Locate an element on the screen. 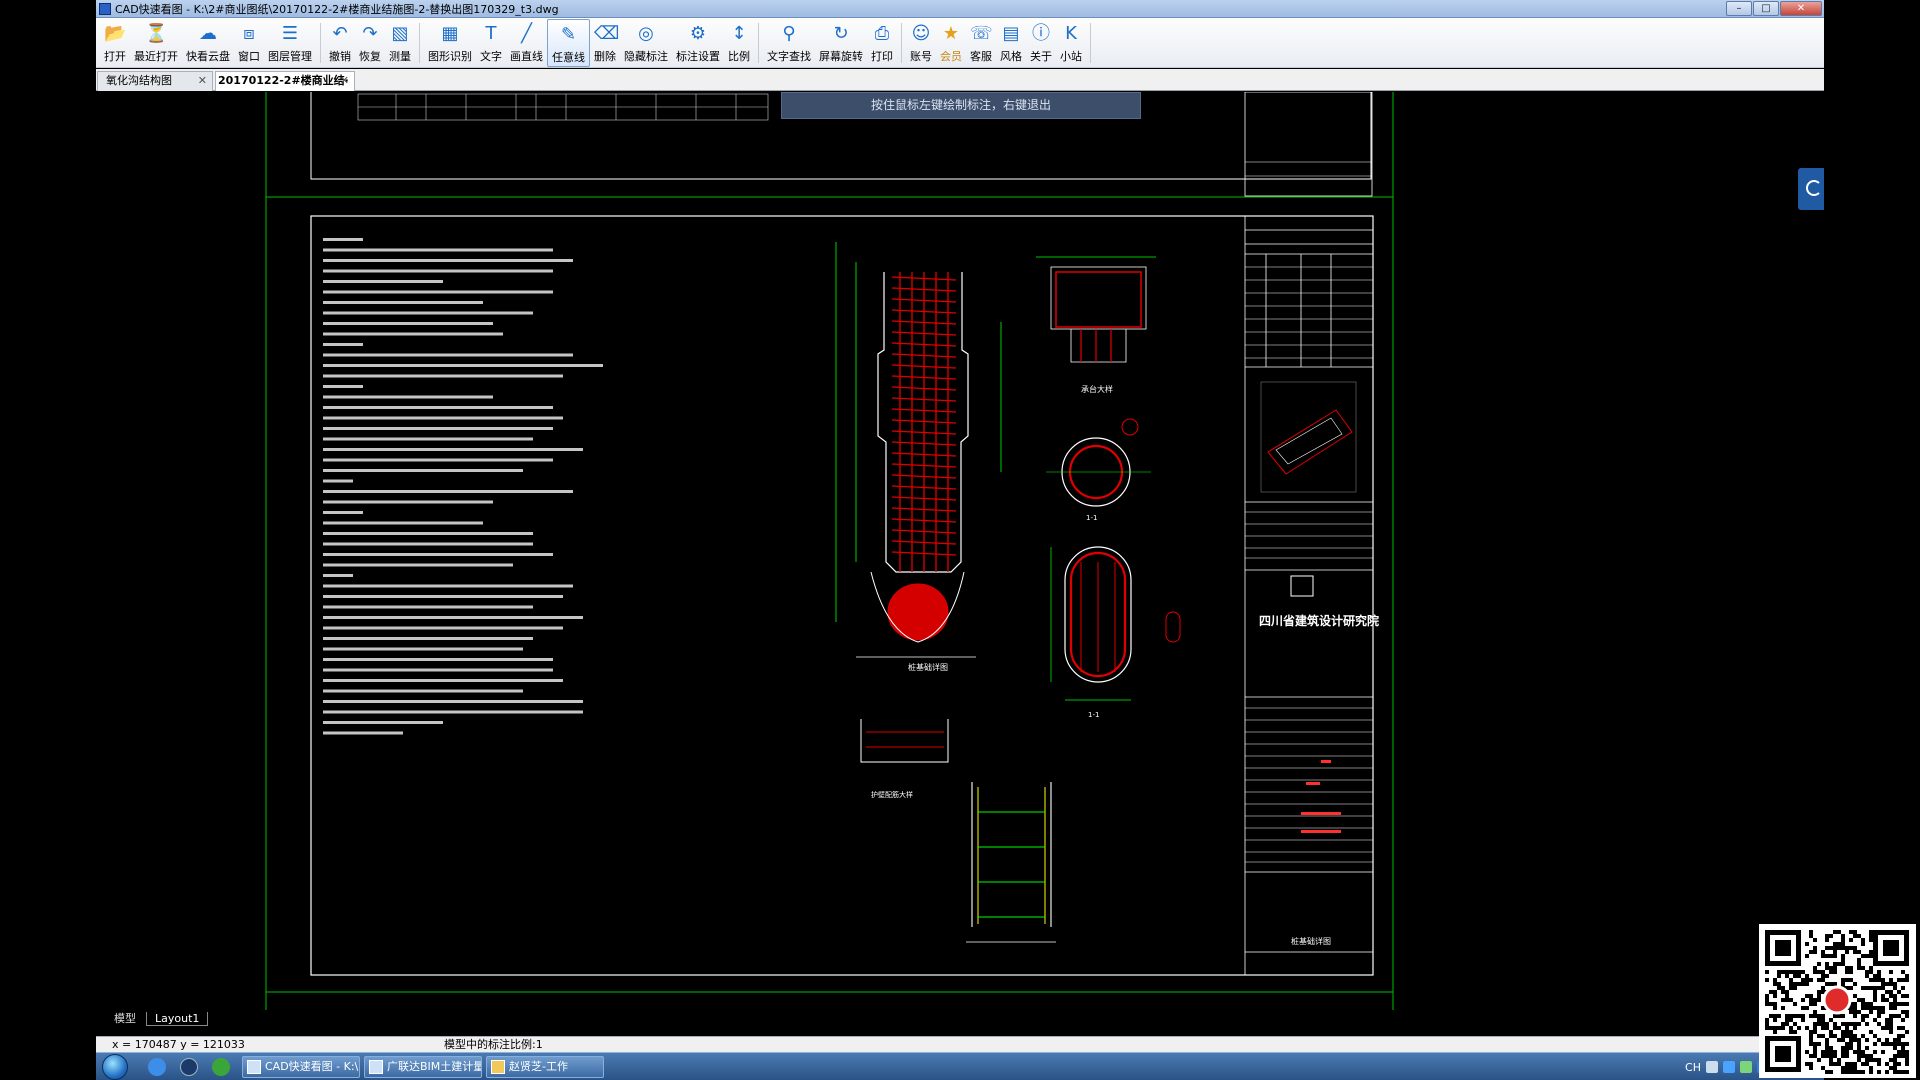 The width and height of the screenshot is (1920, 1080). tab-label: 20170122-2#楼商业结· is located at coordinates (283, 80).